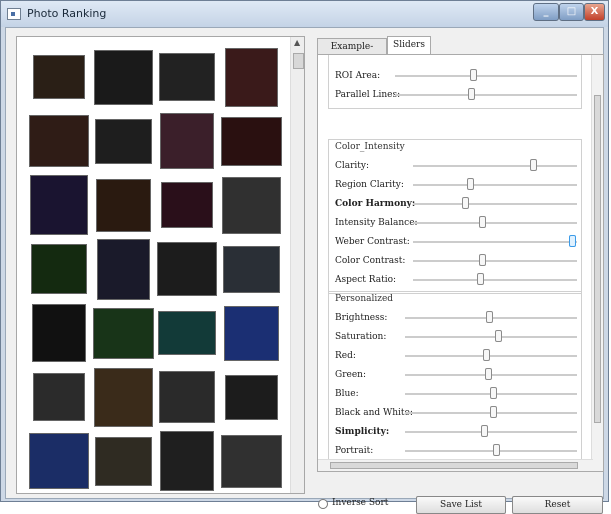 This screenshot has width=611, height=514. What do you see at coordinates (358, 76) in the screenshot?
I see `slider-label: ROI Area:` at bounding box center [358, 76].